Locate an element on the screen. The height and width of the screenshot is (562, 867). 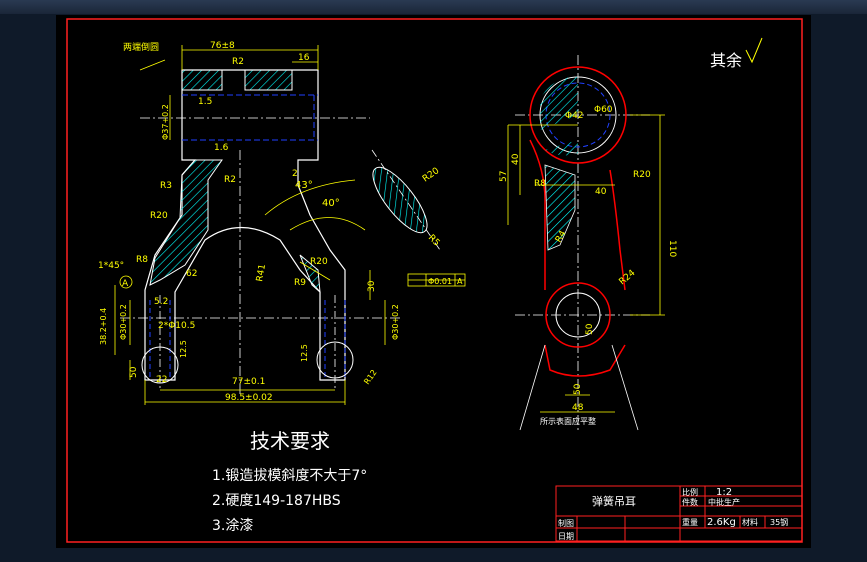
dim-holes: 2*Φ10.5 is located at coordinates (176, 326).